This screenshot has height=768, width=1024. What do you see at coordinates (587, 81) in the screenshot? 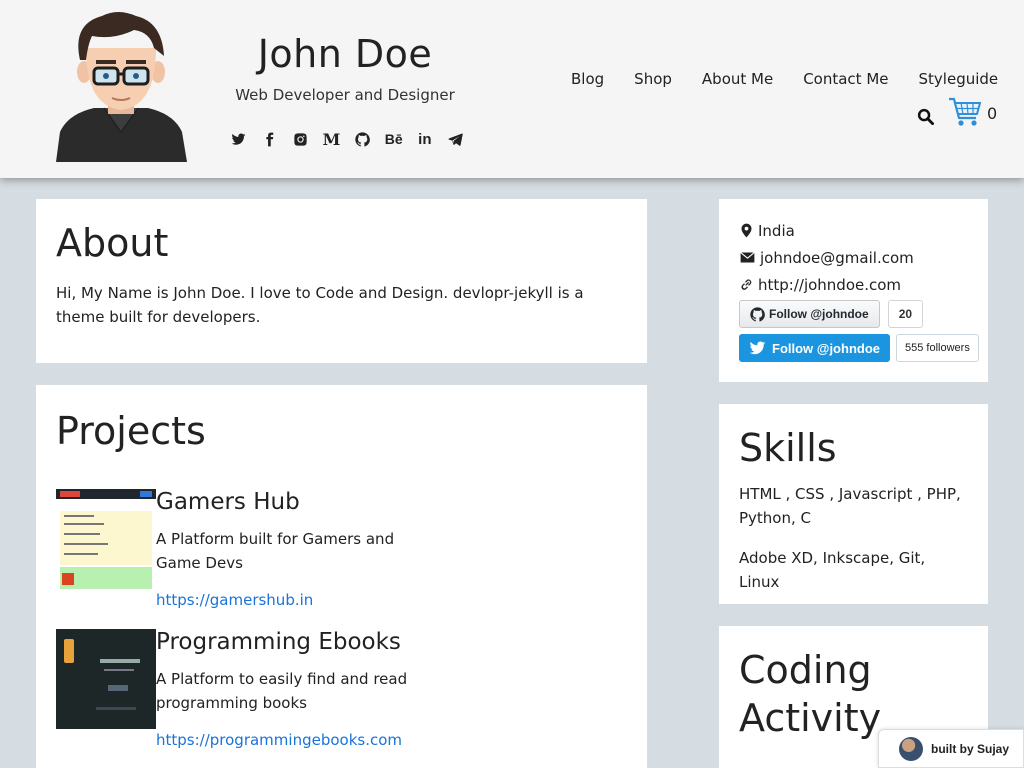
I see `nav-blog: Blog` at bounding box center [587, 81].